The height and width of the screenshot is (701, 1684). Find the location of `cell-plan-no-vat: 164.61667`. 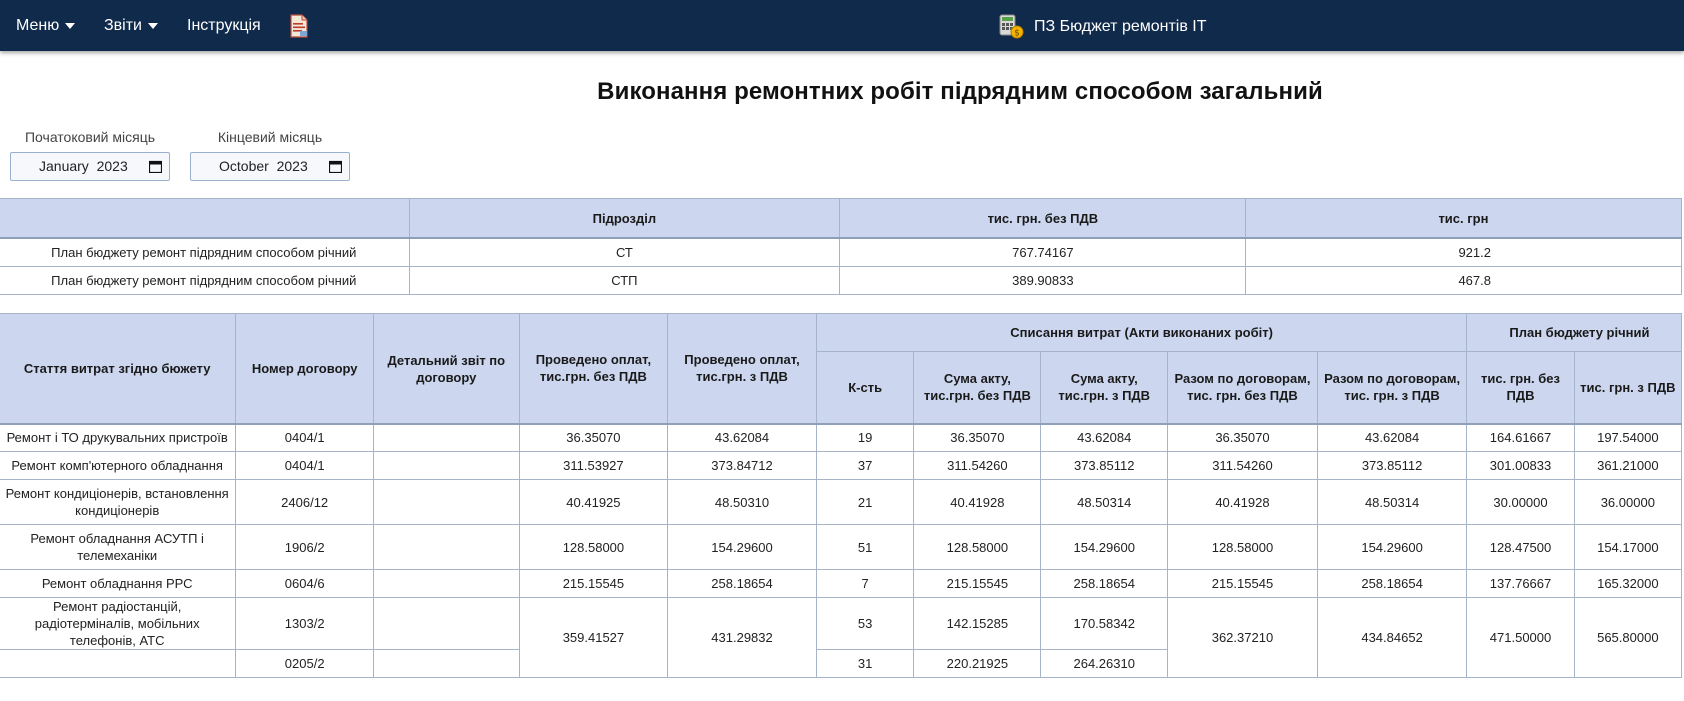

cell-plan-no-vat: 164.61667 is located at coordinates (1520, 437).